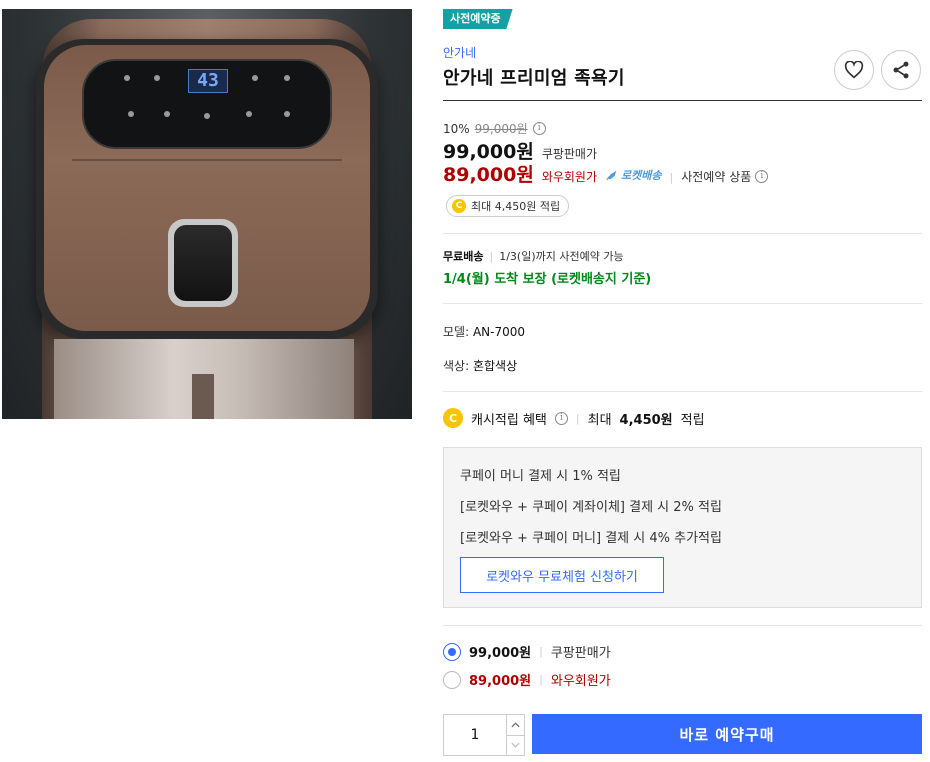  Describe the element at coordinates (500, 681) in the screenshot. I see `option-price: 89,000원` at that location.